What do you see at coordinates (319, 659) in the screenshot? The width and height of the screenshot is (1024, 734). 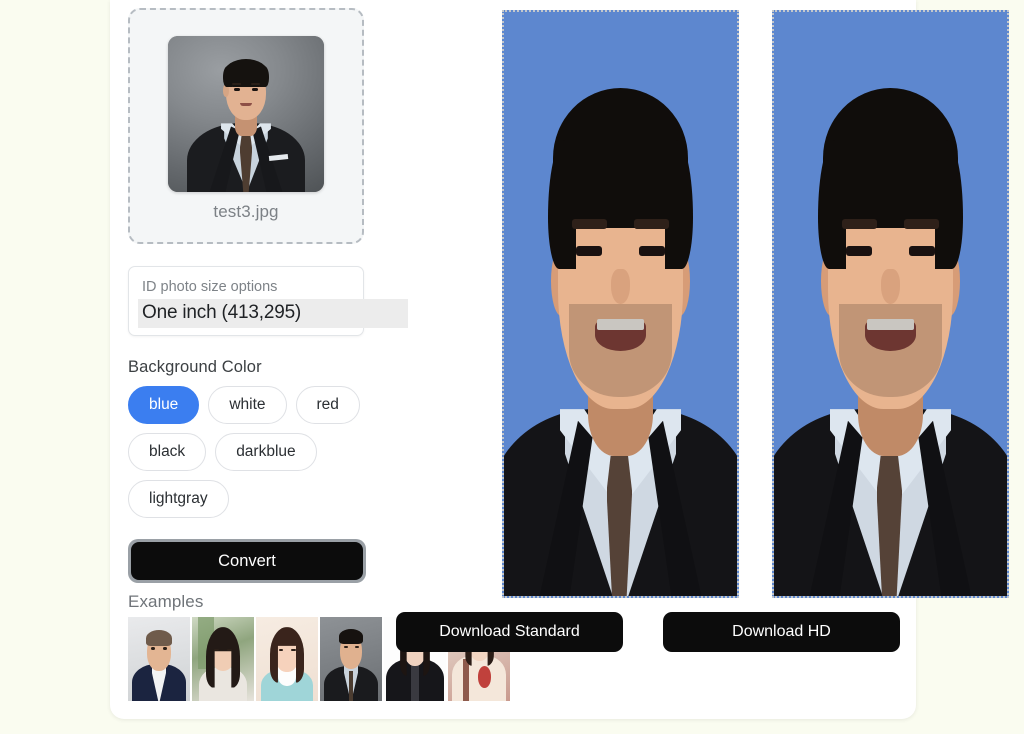 I see `examples-strip` at bounding box center [319, 659].